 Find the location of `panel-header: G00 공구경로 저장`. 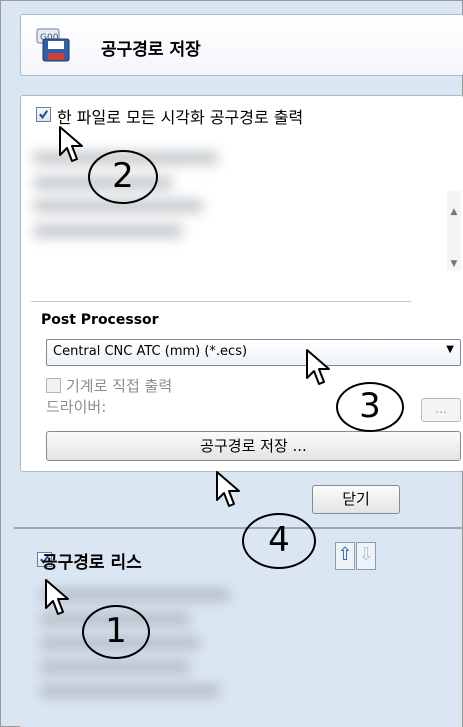

panel-header: G00 공구경로 저장 is located at coordinates (241, 45).